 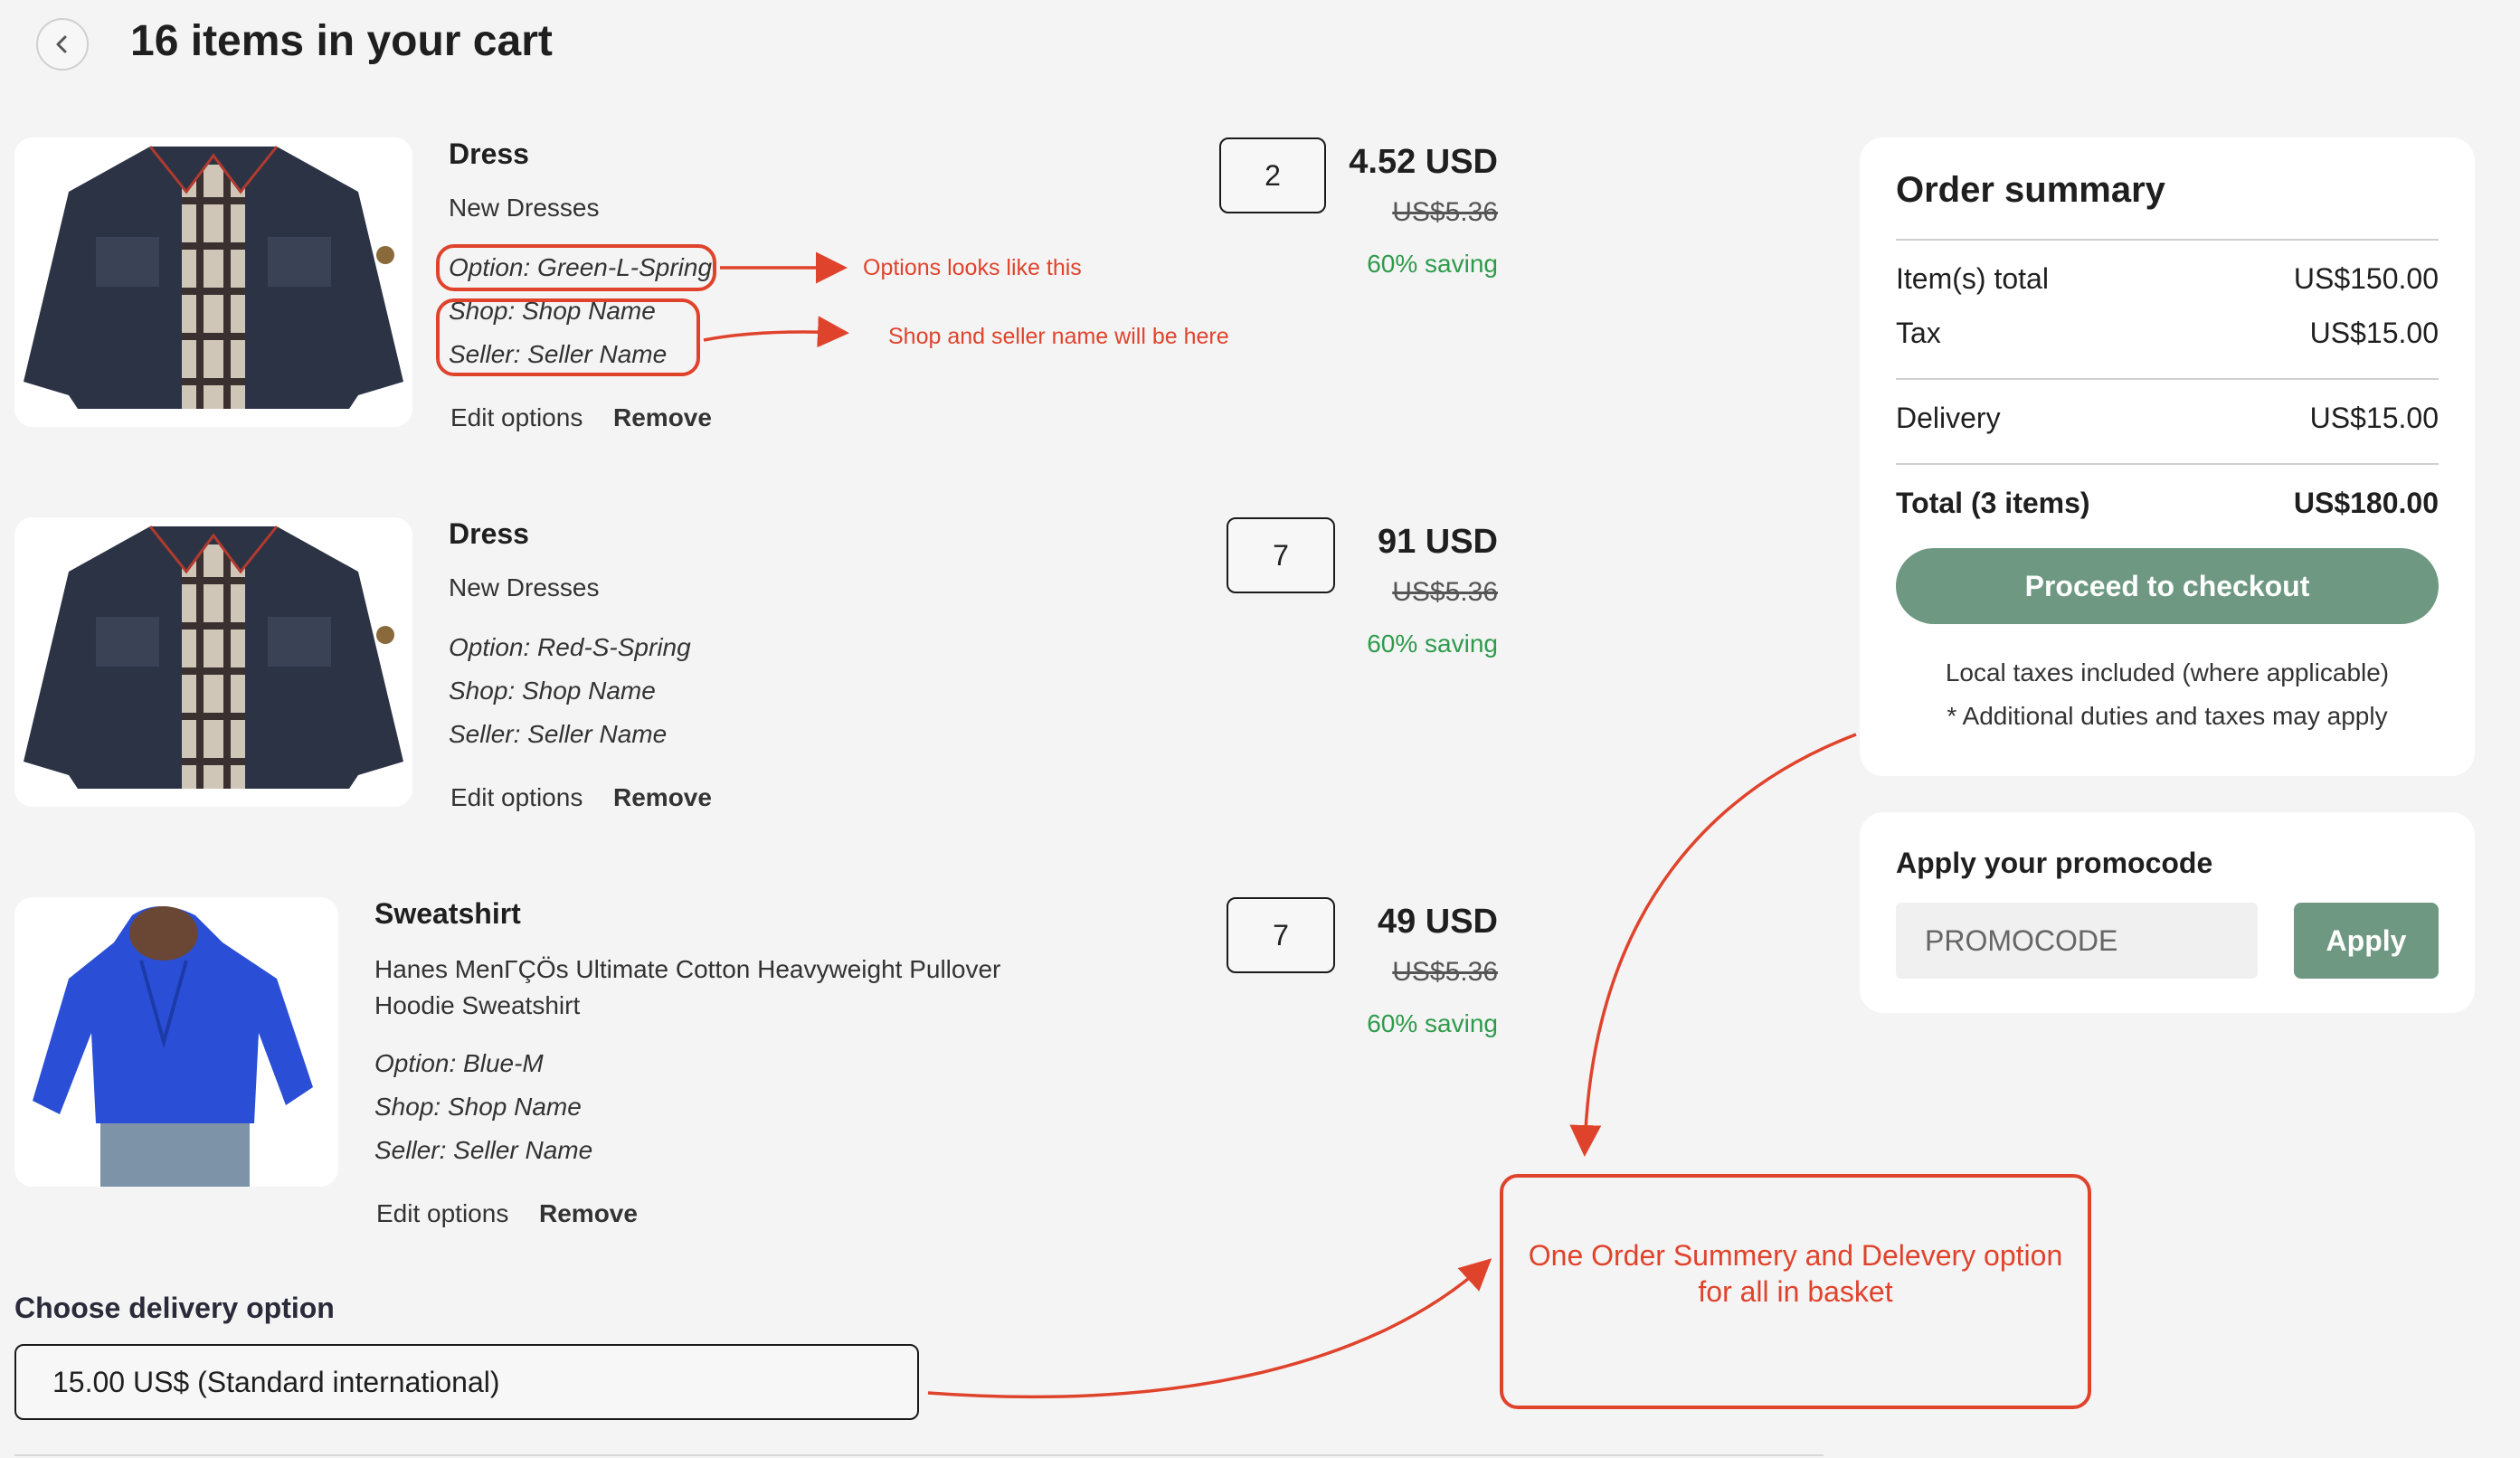 I want to click on annotation-options-note: Options looks like this, so click(x=973, y=267).